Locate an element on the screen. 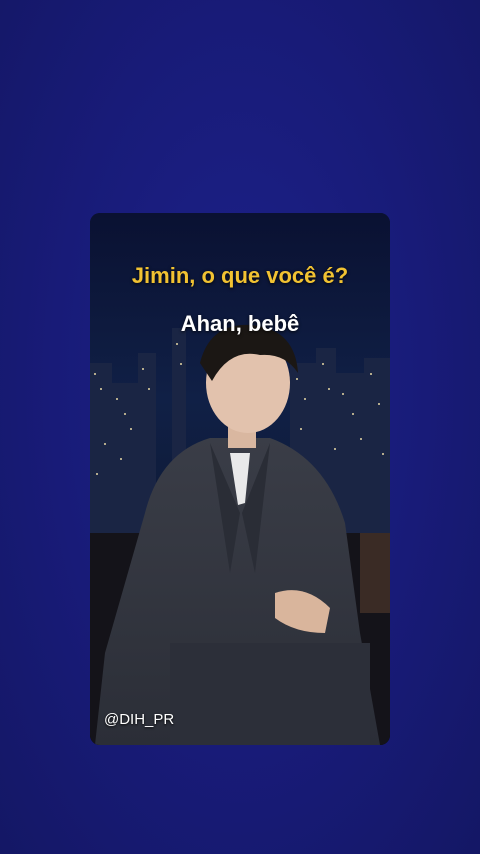 The width and height of the screenshot is (480, 854). caption-question: Jimin, o que você é? is located at coordinates (240, 275).